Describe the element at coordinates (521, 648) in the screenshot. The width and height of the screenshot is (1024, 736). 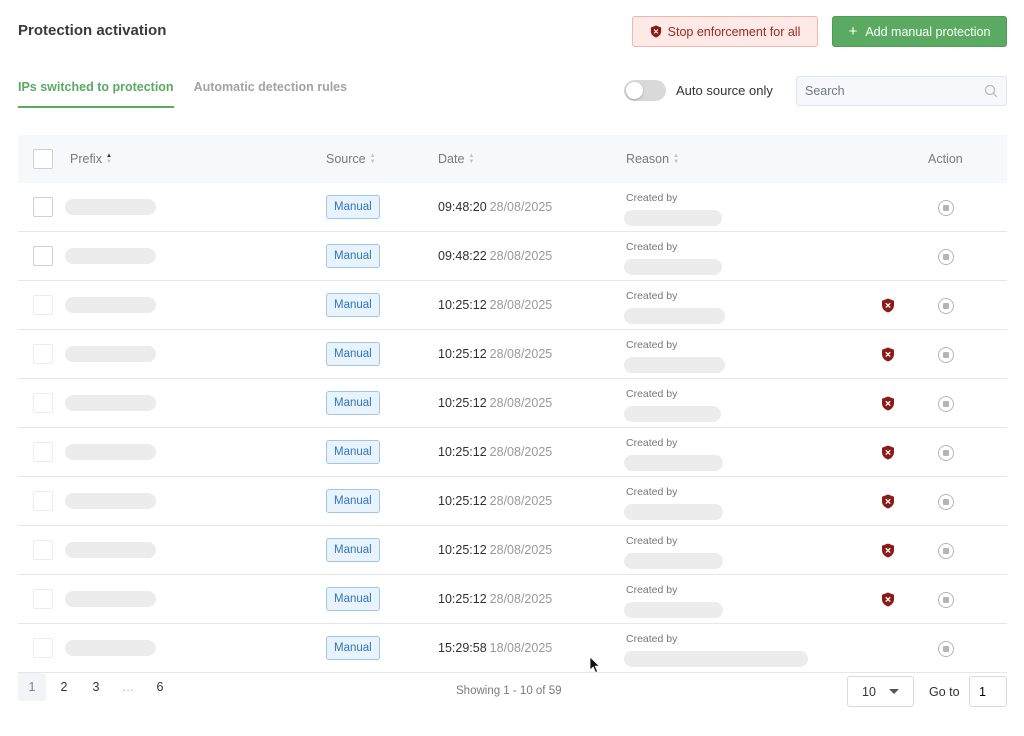
I see `date-day: 18/08/2025` at that location.